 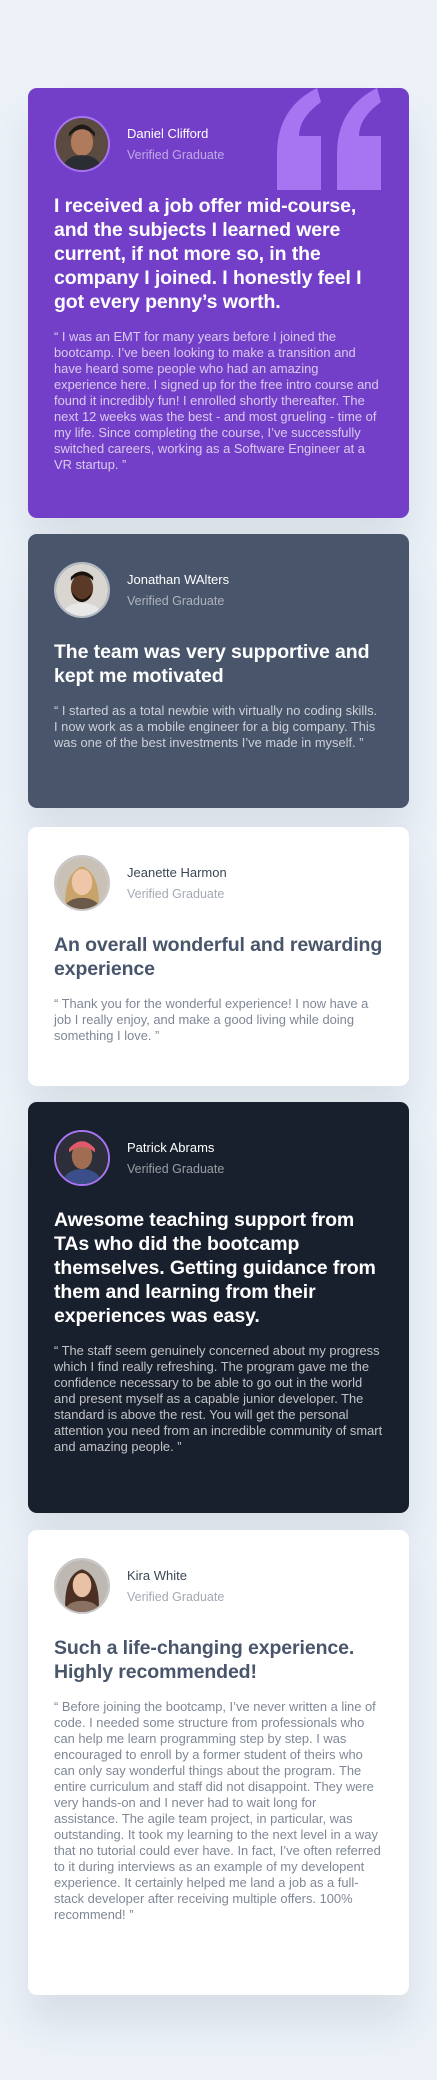 I want to click on author-name: Daniel Clifford, so click(x=168, y=133).